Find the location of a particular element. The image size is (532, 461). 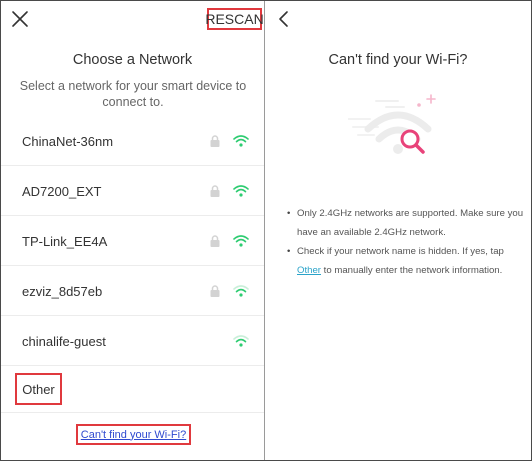

network-item: TP-Link_EE4A is located at coordinates (132, 241).